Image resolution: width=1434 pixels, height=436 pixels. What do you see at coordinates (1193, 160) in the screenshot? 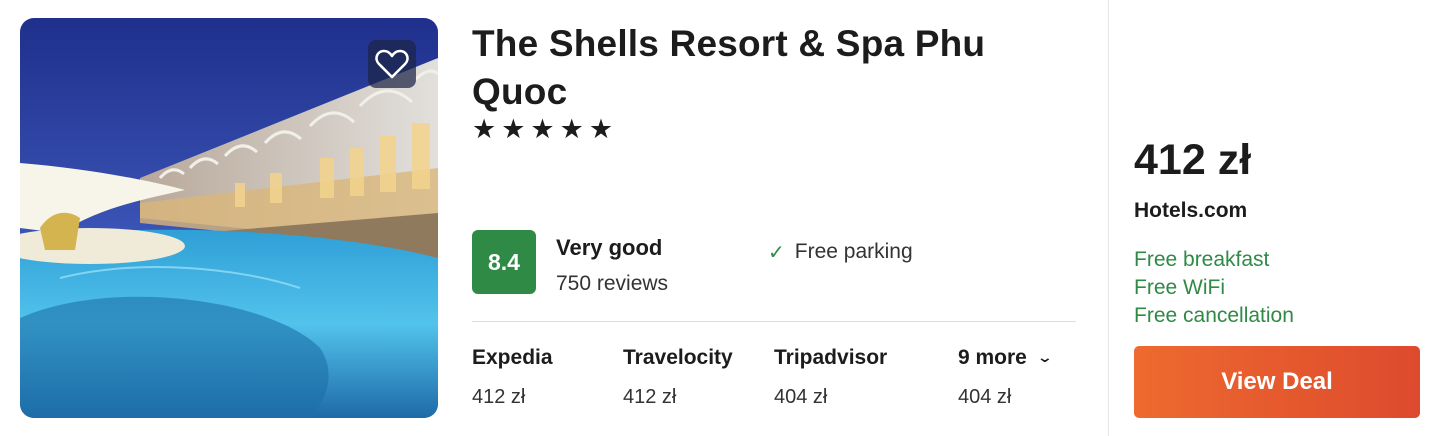
I see `deal-price: 412 zł` at bounding box center [1193, 160].